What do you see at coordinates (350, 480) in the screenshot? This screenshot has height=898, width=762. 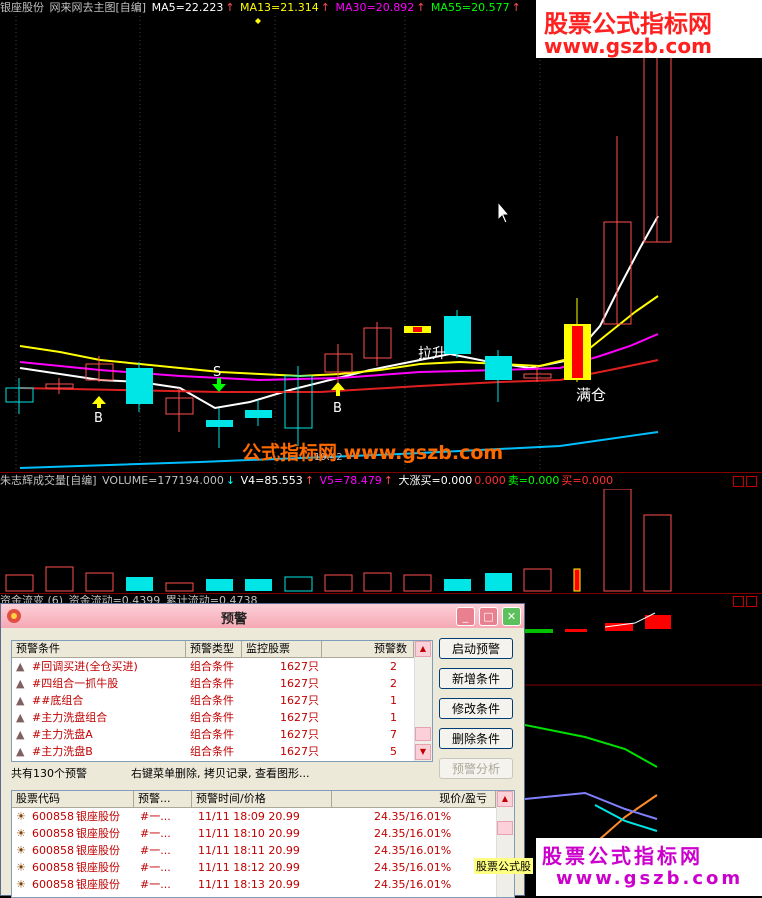 I see `v5-value: V5=78.479` at bounding box center [350, 480].